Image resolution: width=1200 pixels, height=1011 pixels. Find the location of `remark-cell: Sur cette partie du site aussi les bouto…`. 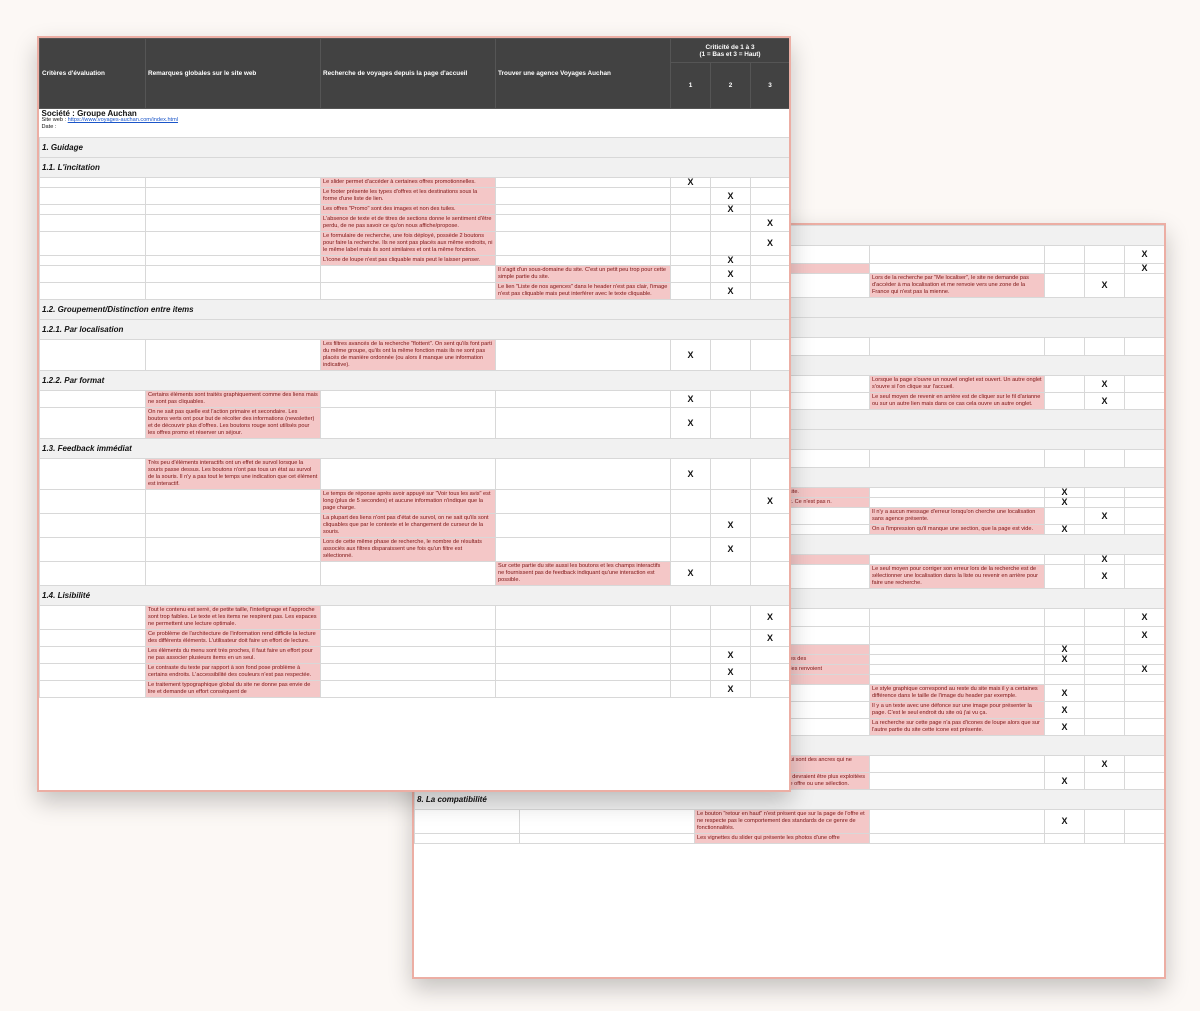

remark-cell: Sur cette partie du site aussi les bouto… is located at coordinates (583, 573).